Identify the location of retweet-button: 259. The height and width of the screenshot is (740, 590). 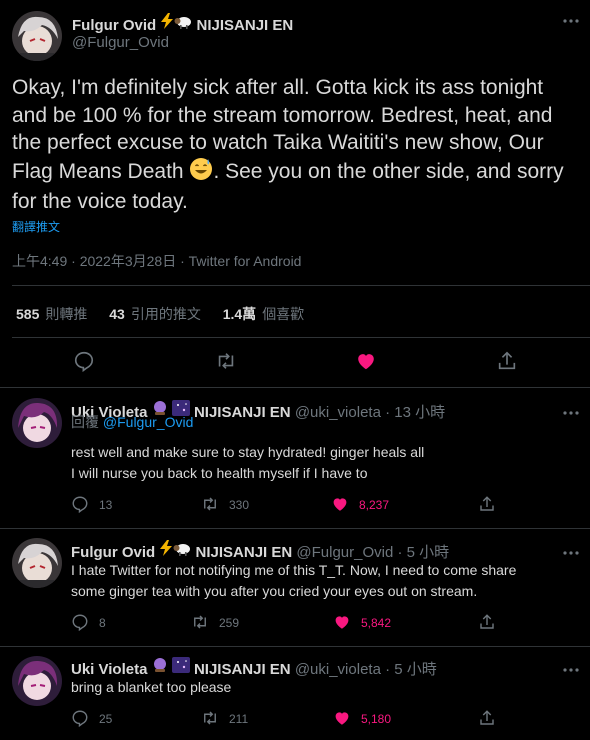
(215, 622).